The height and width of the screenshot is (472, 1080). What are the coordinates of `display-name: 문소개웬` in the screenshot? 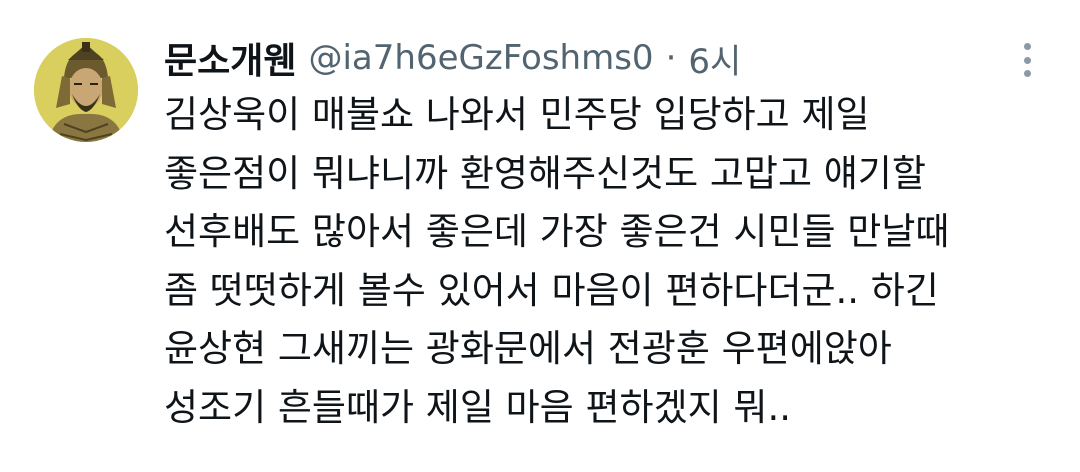 It's located at (230, 58).